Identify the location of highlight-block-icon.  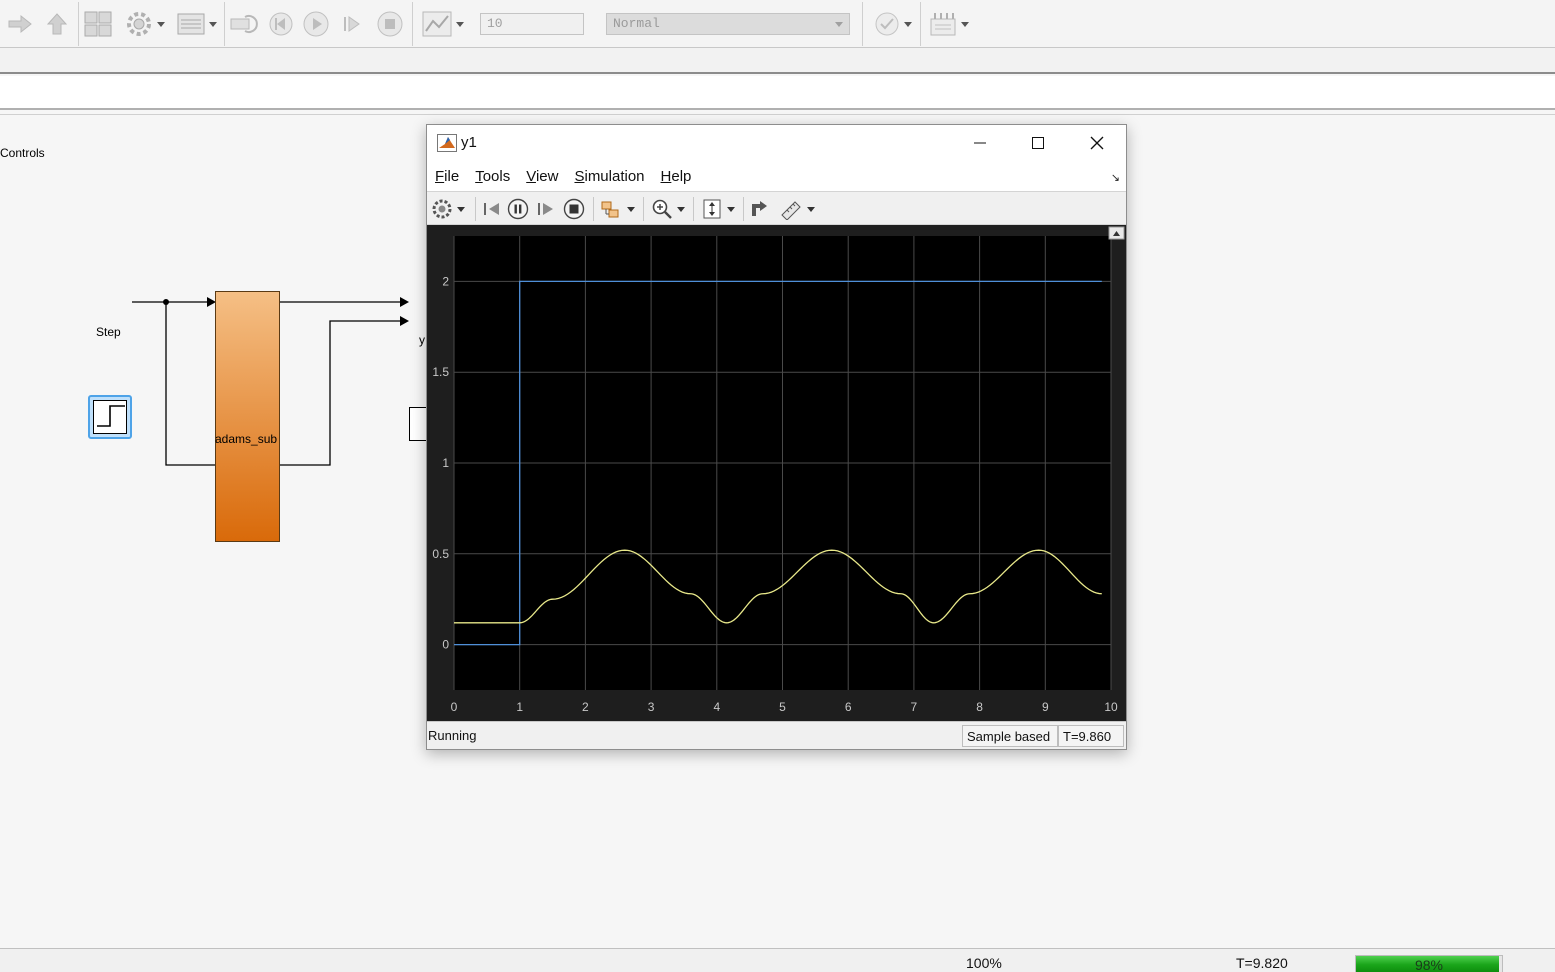
(610, 209).